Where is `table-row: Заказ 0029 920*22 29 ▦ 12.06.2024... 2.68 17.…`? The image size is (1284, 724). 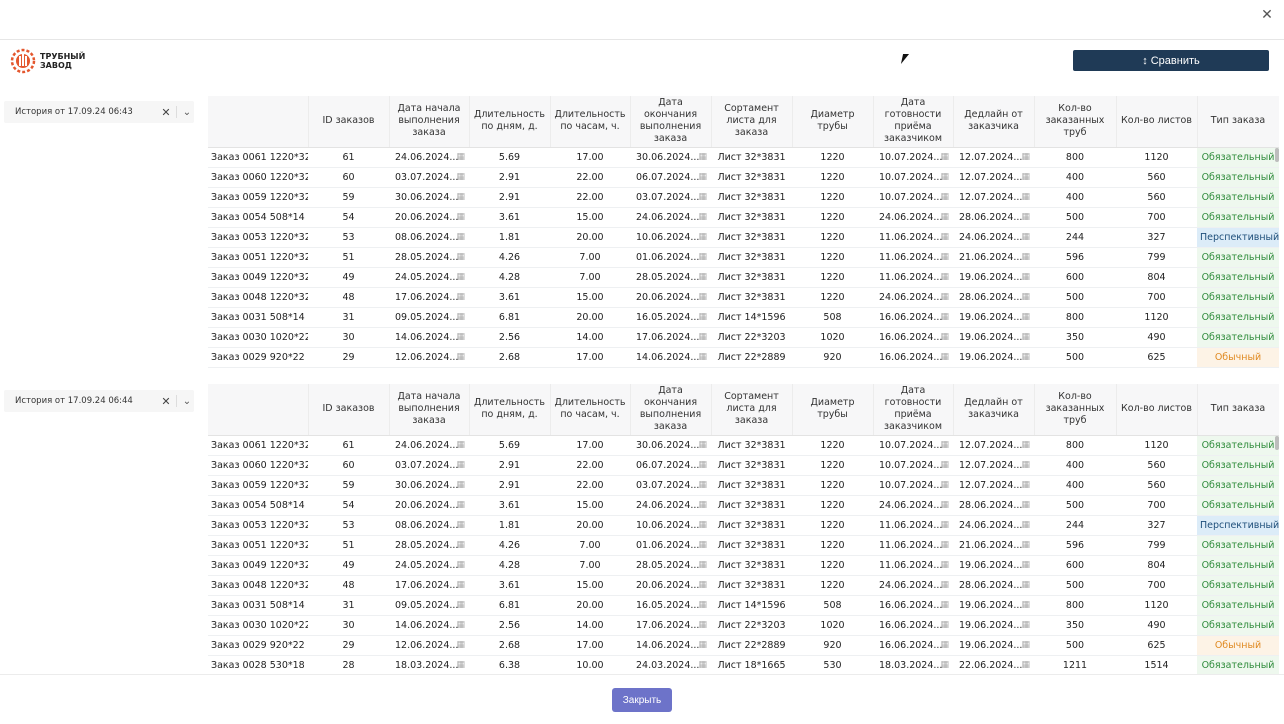
table-row: Заказ 0029 920*22 29 ▦ 12.06.2024... 2.68 17.… is located at coordinates (743, 357).